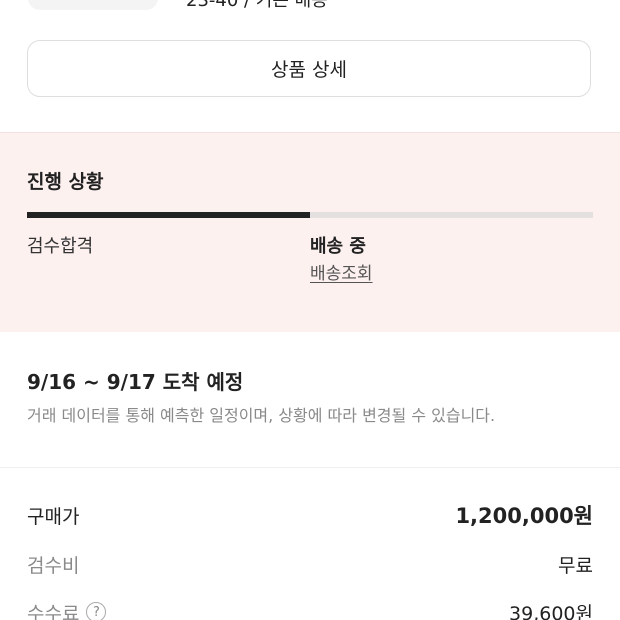 The image size is (620, 620). I want to click on progress-track, so click(310, 215).